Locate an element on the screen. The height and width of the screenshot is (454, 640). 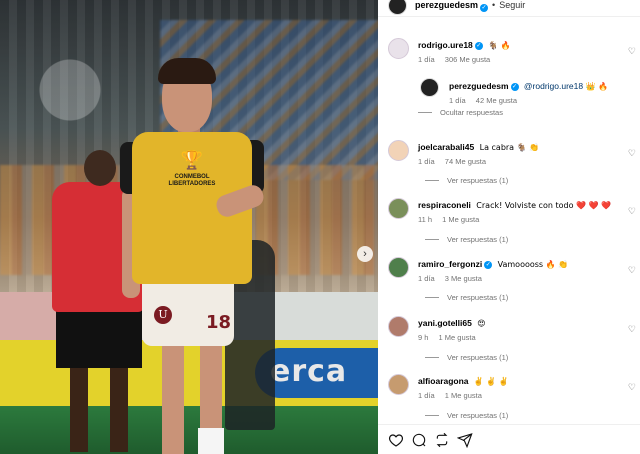
comment-username: joelcarabali45 is located at coordinates (446, 147).